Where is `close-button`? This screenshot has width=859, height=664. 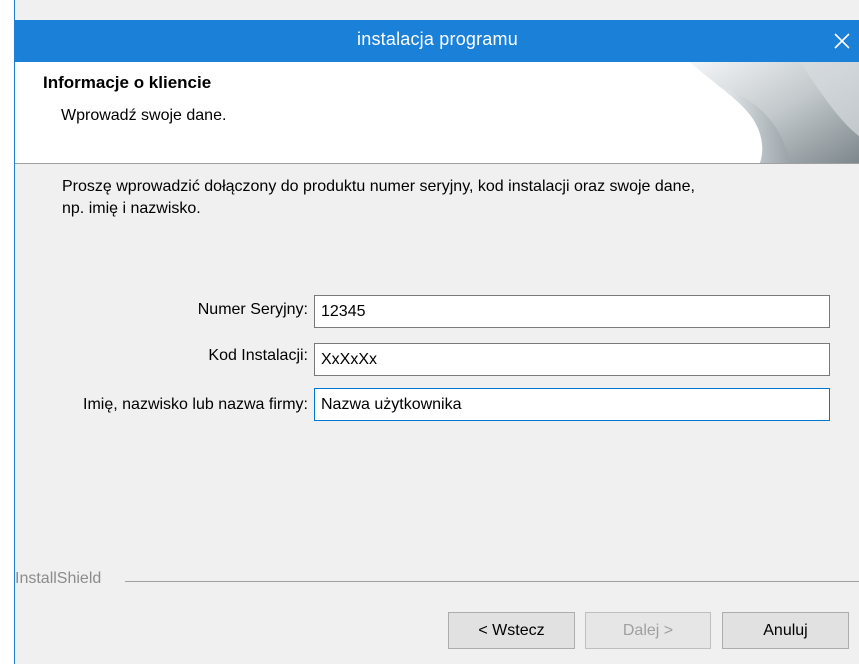 close-button is located at coordinates (841, 41).